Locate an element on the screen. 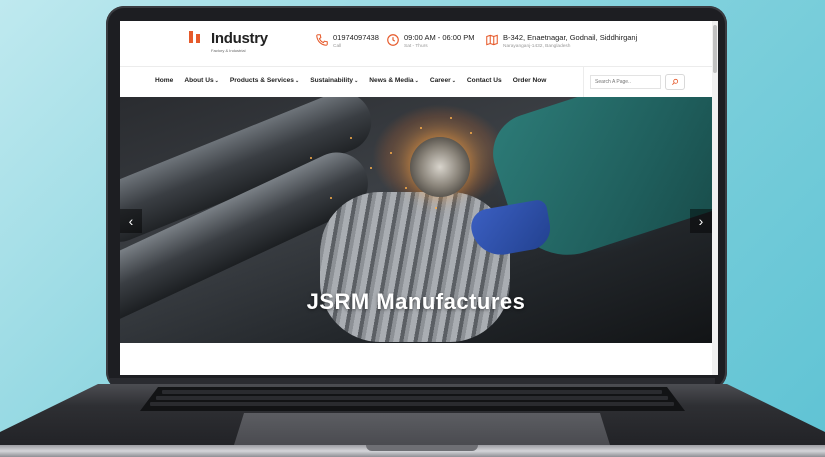 The height and width of the screenshot is (457, 825). hero-title: JSRM Manufactures is located at coordinates (416, 301).